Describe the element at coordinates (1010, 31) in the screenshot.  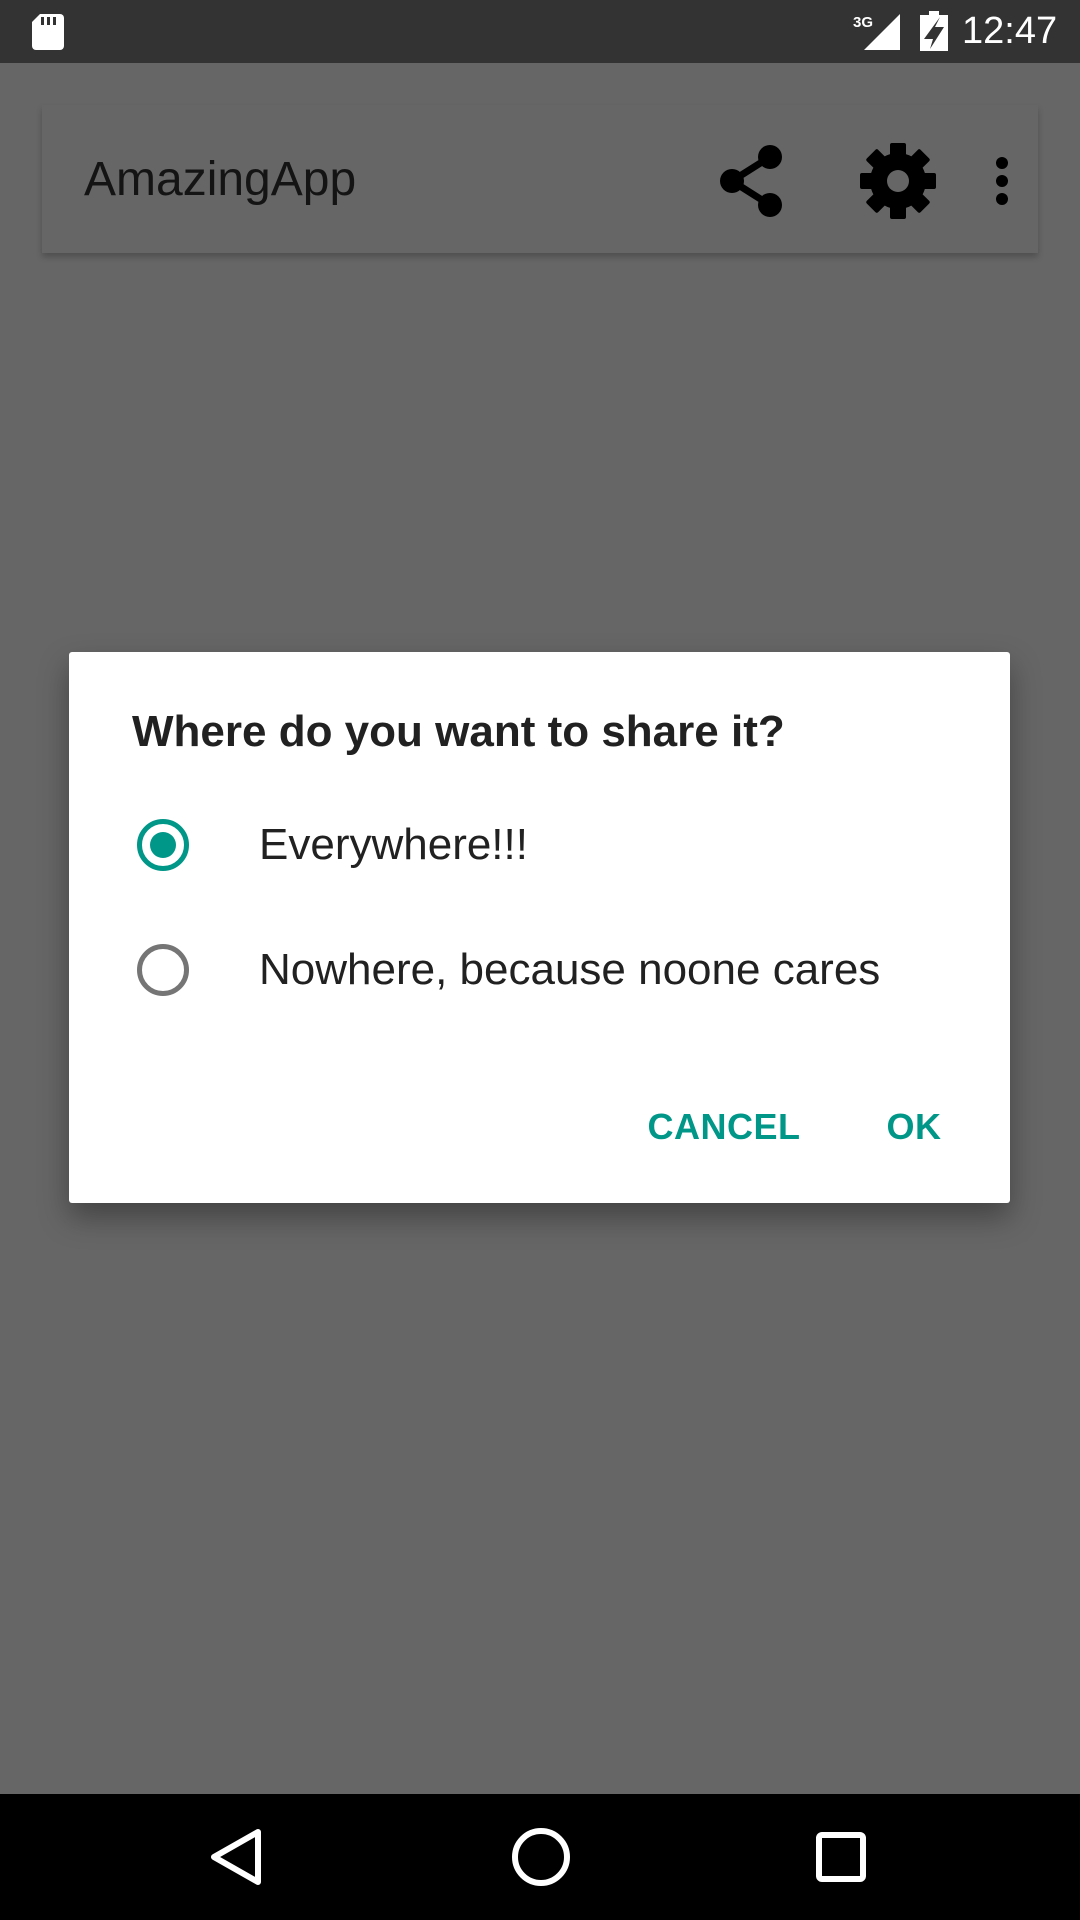
I see `status-clock: 12:47` at that location.